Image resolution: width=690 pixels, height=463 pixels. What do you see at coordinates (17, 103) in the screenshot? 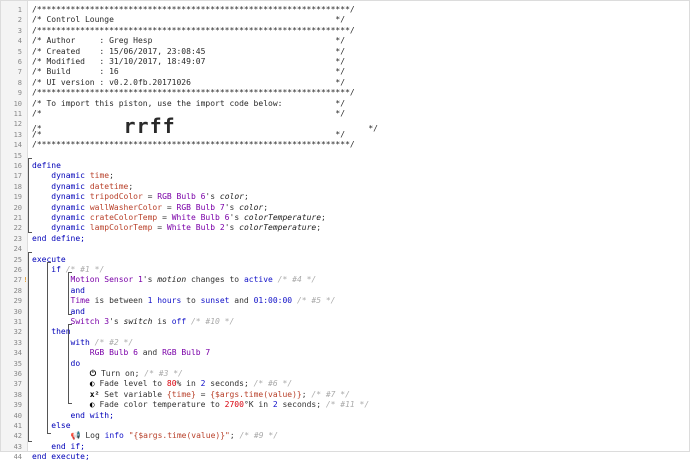
I see `line-number: 10` at bounding box center [17, 103].